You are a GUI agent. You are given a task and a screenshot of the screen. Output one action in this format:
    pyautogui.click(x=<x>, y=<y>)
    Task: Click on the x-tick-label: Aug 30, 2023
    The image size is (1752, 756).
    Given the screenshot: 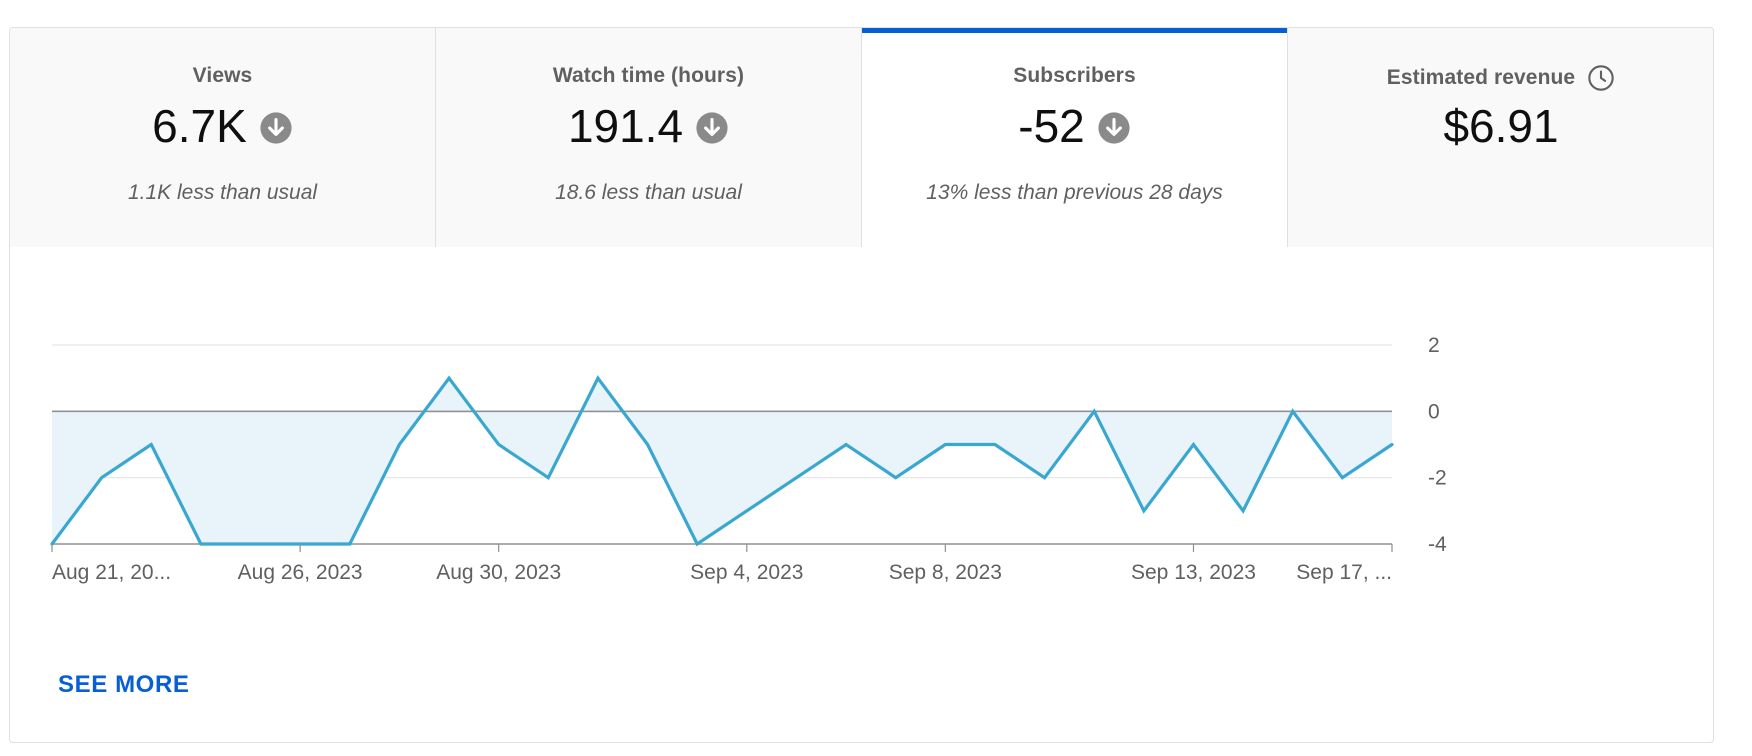 What is the action you would take?
    pyautogui.click(x=498, y=572)
    